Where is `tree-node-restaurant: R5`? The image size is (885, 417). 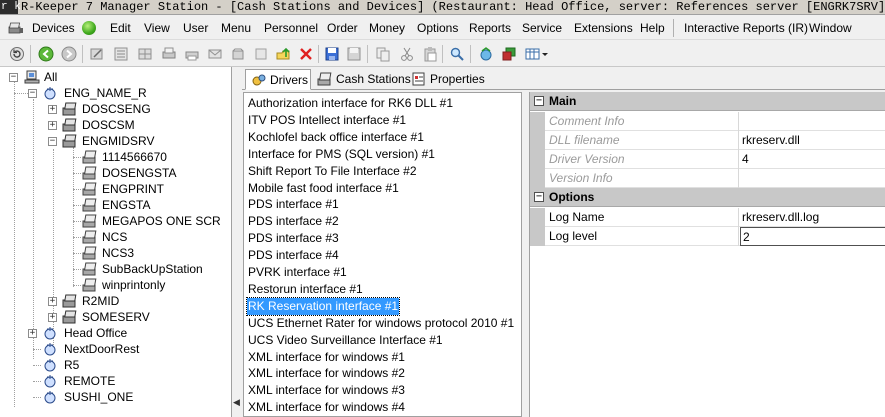
tree-node-restaurant: R5 is located at coordinates (115, 365).